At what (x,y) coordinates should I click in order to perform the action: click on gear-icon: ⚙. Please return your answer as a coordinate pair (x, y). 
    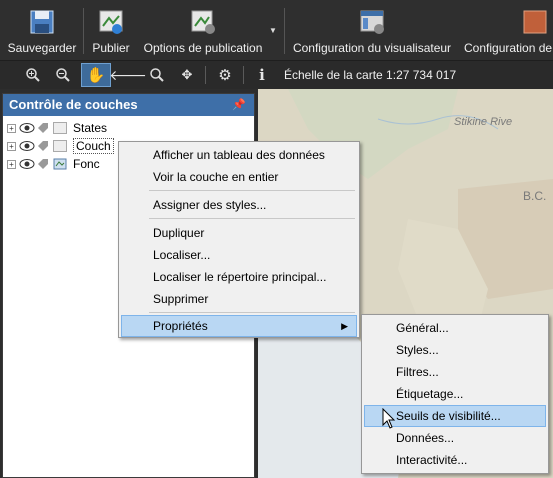
    Looking at the image, I should click on (225, 75).